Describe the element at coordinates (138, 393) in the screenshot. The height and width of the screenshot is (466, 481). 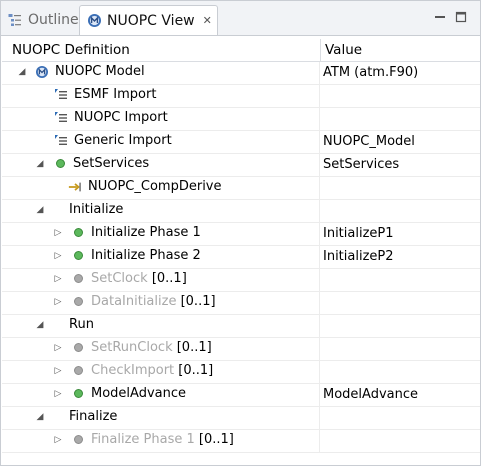
I see `tree-row-label: ModelAdvance` at that location.